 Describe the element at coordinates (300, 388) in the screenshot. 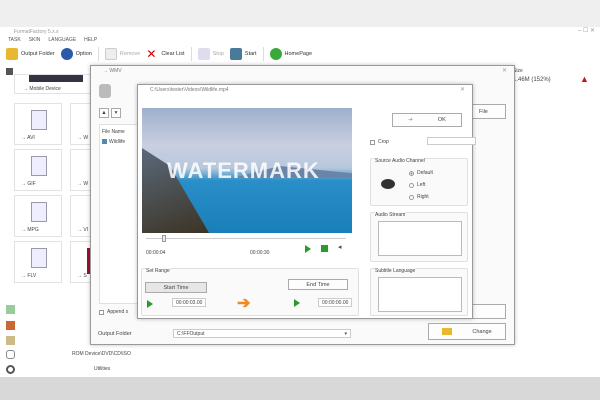

I see `bottom-band` at that location.